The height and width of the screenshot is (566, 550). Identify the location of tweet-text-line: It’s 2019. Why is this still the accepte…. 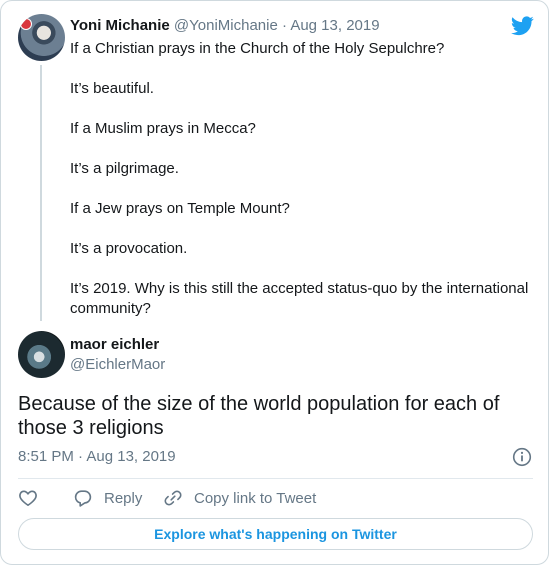
(299, 298).